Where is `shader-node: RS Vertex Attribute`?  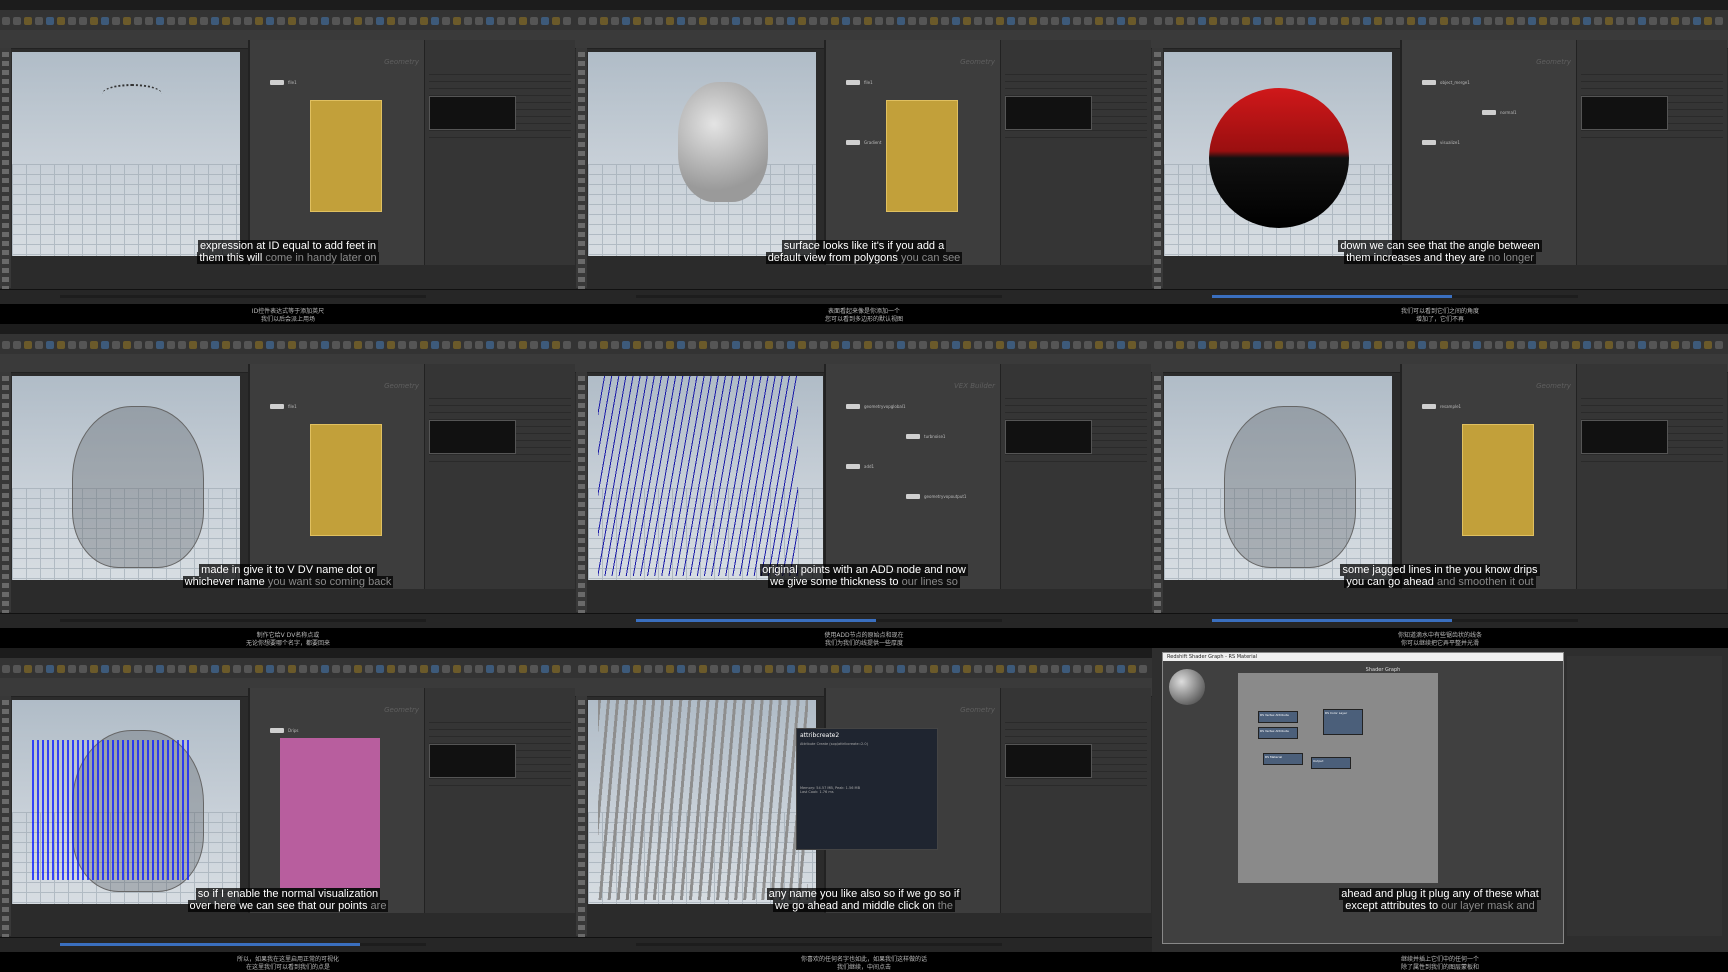
shader-node: RS Vertex Attribute is located at coordinates (1278, 717).